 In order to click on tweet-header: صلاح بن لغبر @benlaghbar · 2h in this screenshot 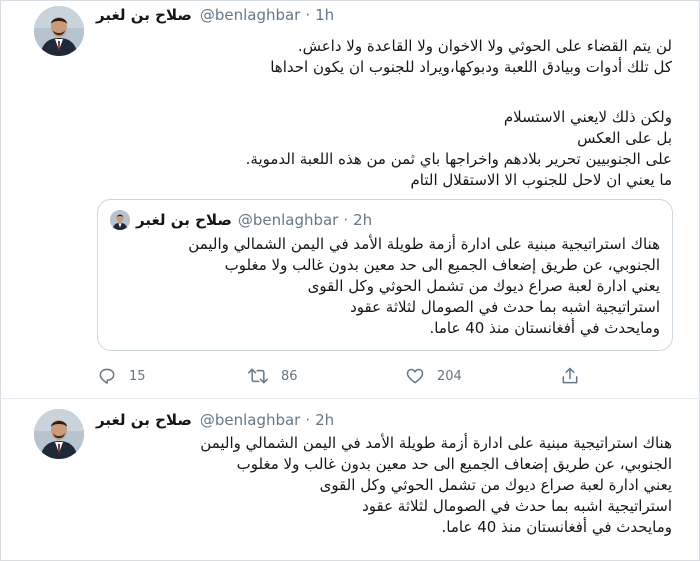, I will do `click(215, 420)`.